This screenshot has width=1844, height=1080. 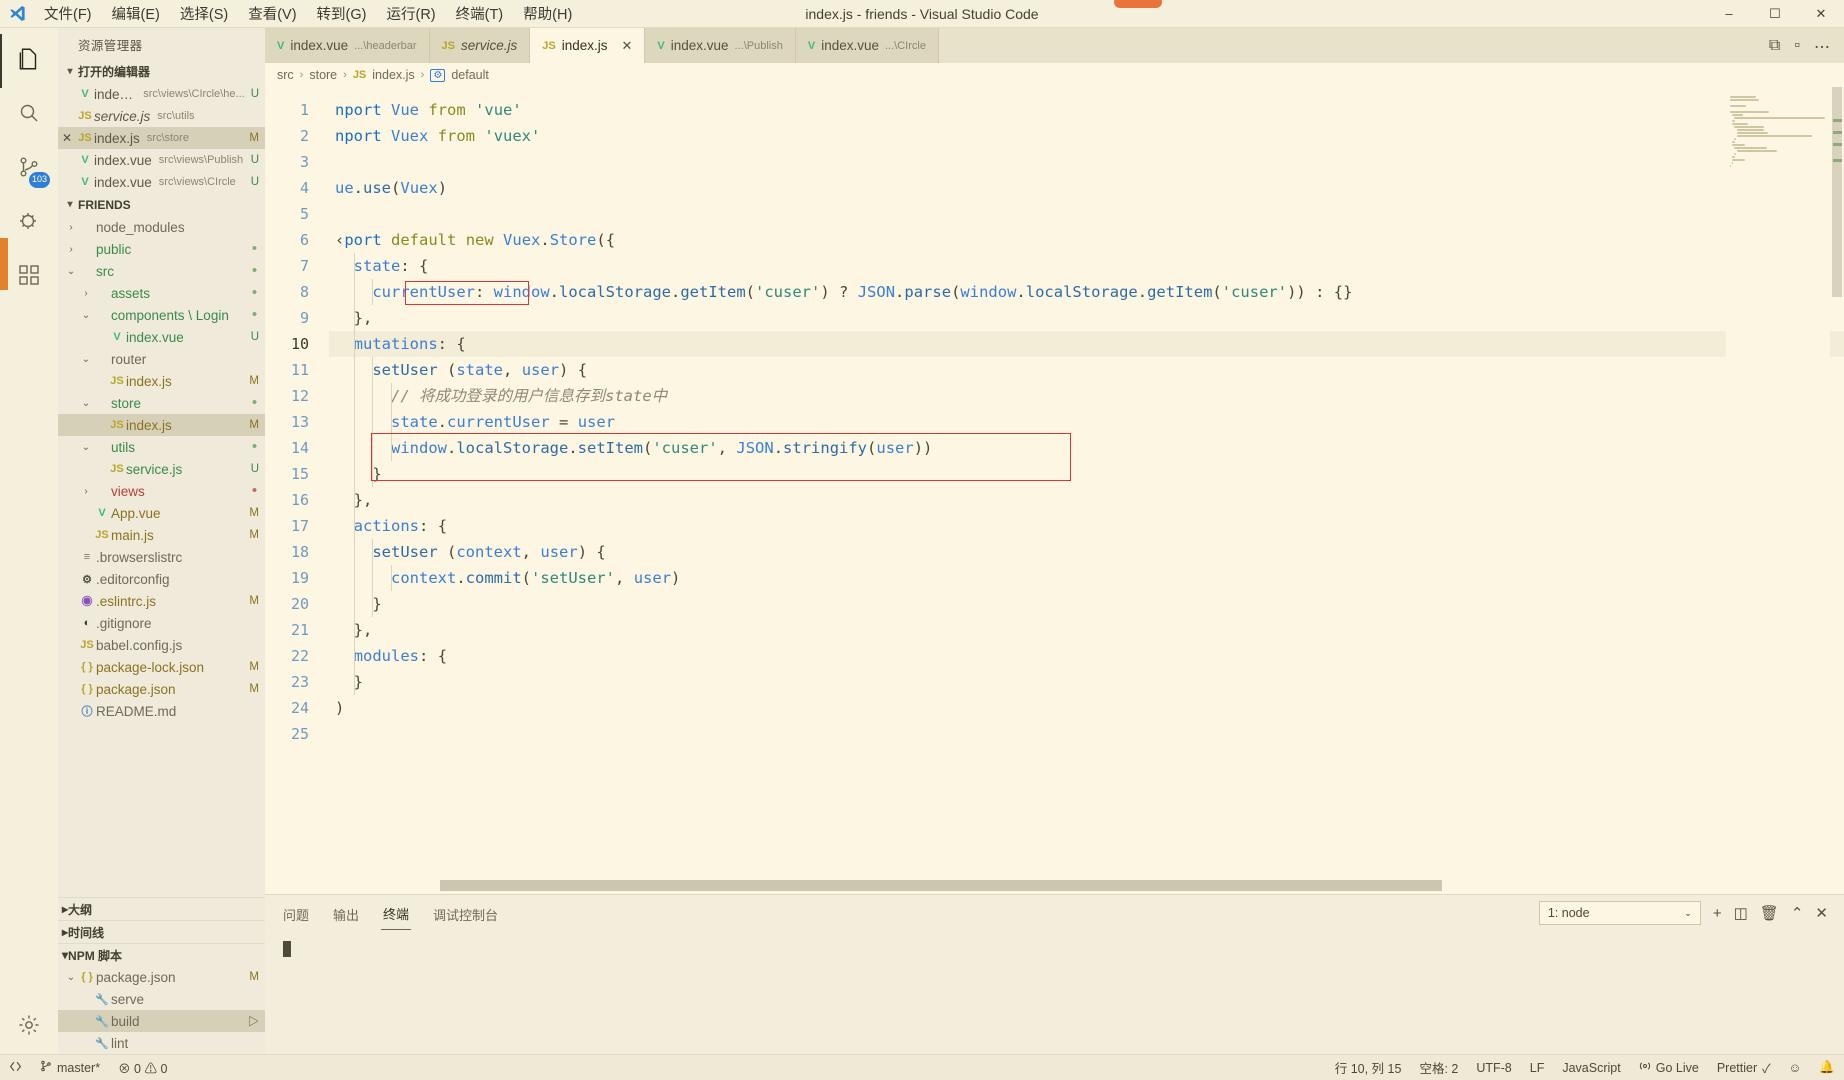 What do you see at coordinates (480, 45) in the screenshot?
I see `tab-service-js: JS service.js` at bounding box center [480, 45].